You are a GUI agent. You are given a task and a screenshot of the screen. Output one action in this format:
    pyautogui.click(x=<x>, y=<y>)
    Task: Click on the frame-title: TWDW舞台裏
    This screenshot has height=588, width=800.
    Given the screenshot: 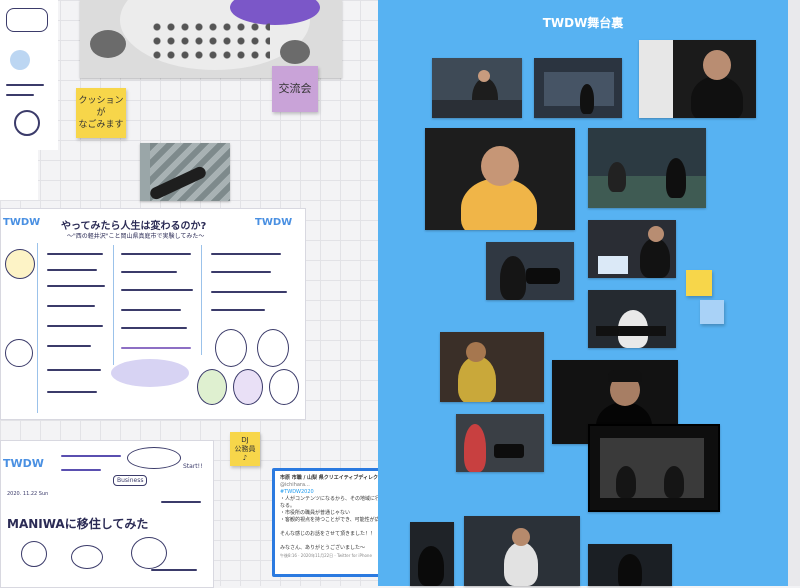 What is the action you would take?
    pyautogui.click(x=583, y=23)
    